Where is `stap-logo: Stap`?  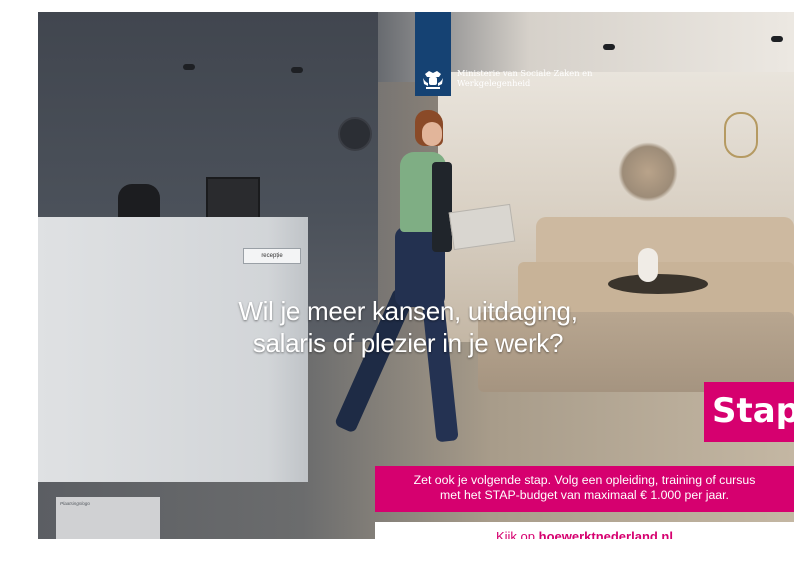
stap-logo: Stap is located at coordinates (749, 412).